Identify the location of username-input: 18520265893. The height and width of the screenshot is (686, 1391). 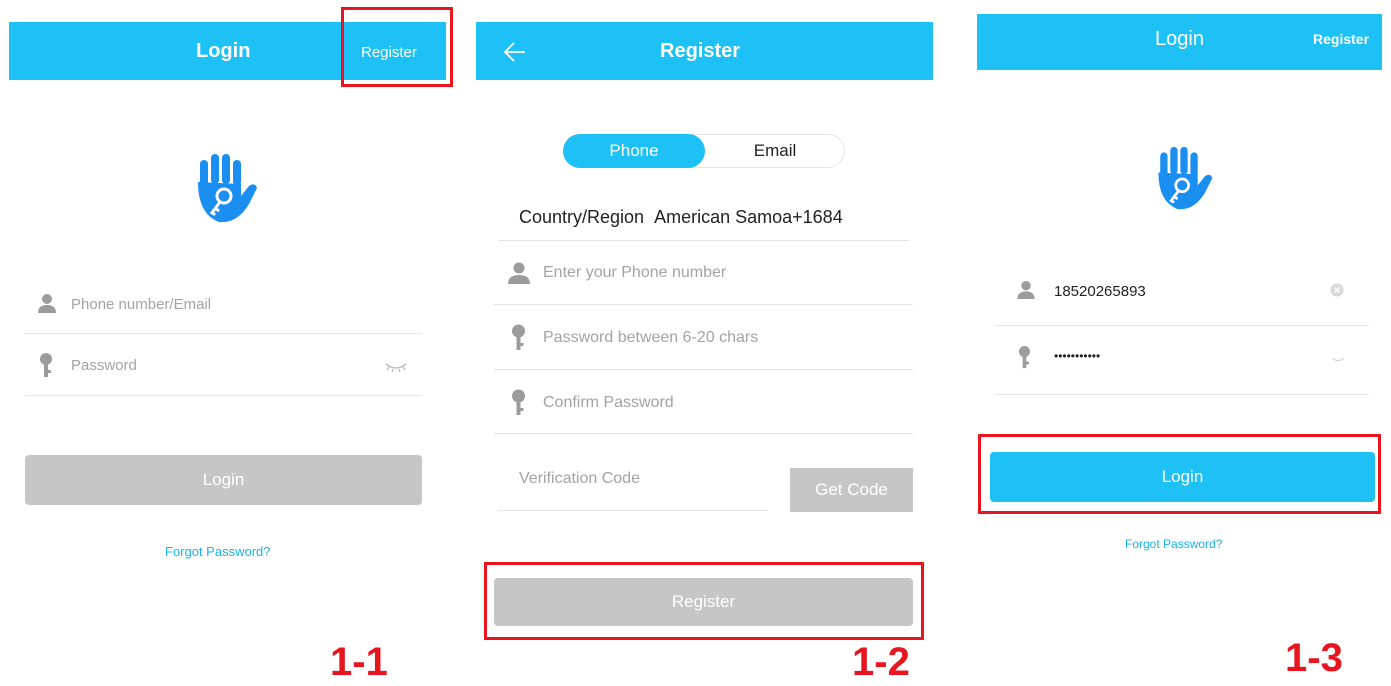
(1100, 291).